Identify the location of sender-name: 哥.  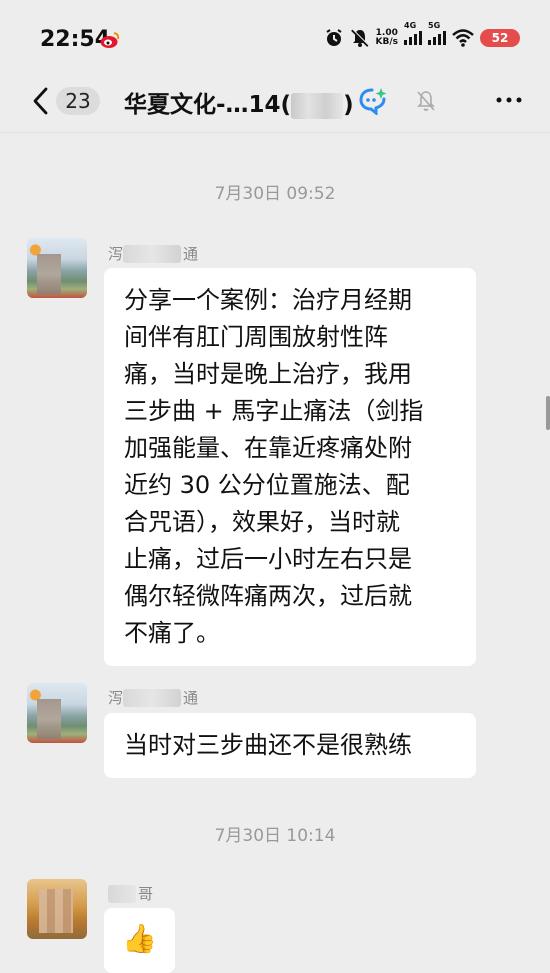
(130, 893).